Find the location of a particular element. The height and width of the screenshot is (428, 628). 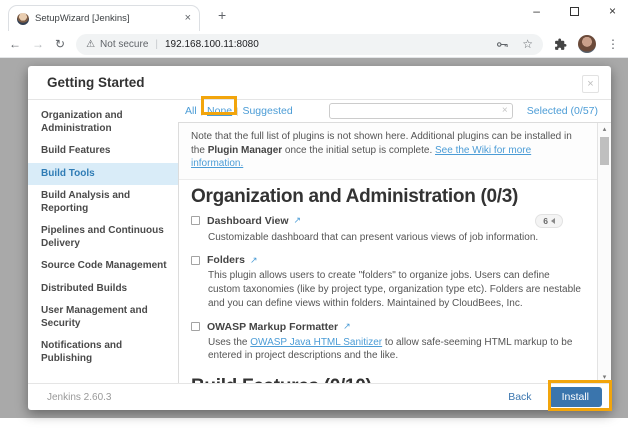

owasp-sanitizer-link: OWASP Java HTML Sanitizer is located at coordinates (316, 342).